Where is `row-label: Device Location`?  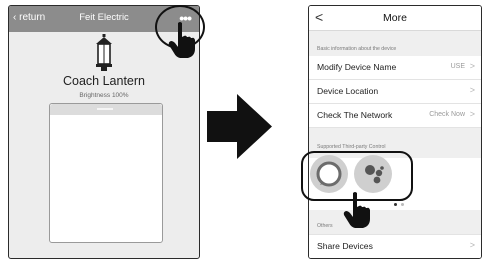 row-label: Device Location is located at coordinates (348, 91).